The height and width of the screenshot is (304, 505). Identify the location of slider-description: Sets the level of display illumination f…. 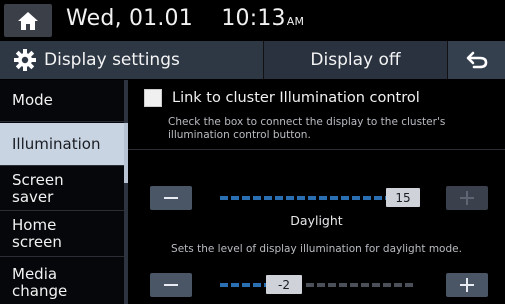
(316, 249).